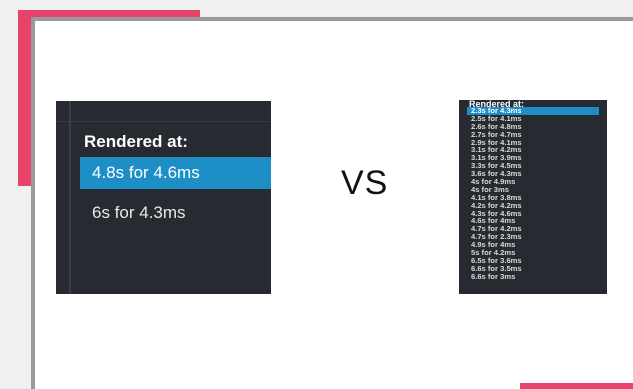 This screenshot has width=633, height=389. What do you see at coordinates (136, 141) in the screenshot?
I see `panel-title: Rendered at:` at bounding box center [136, 141].